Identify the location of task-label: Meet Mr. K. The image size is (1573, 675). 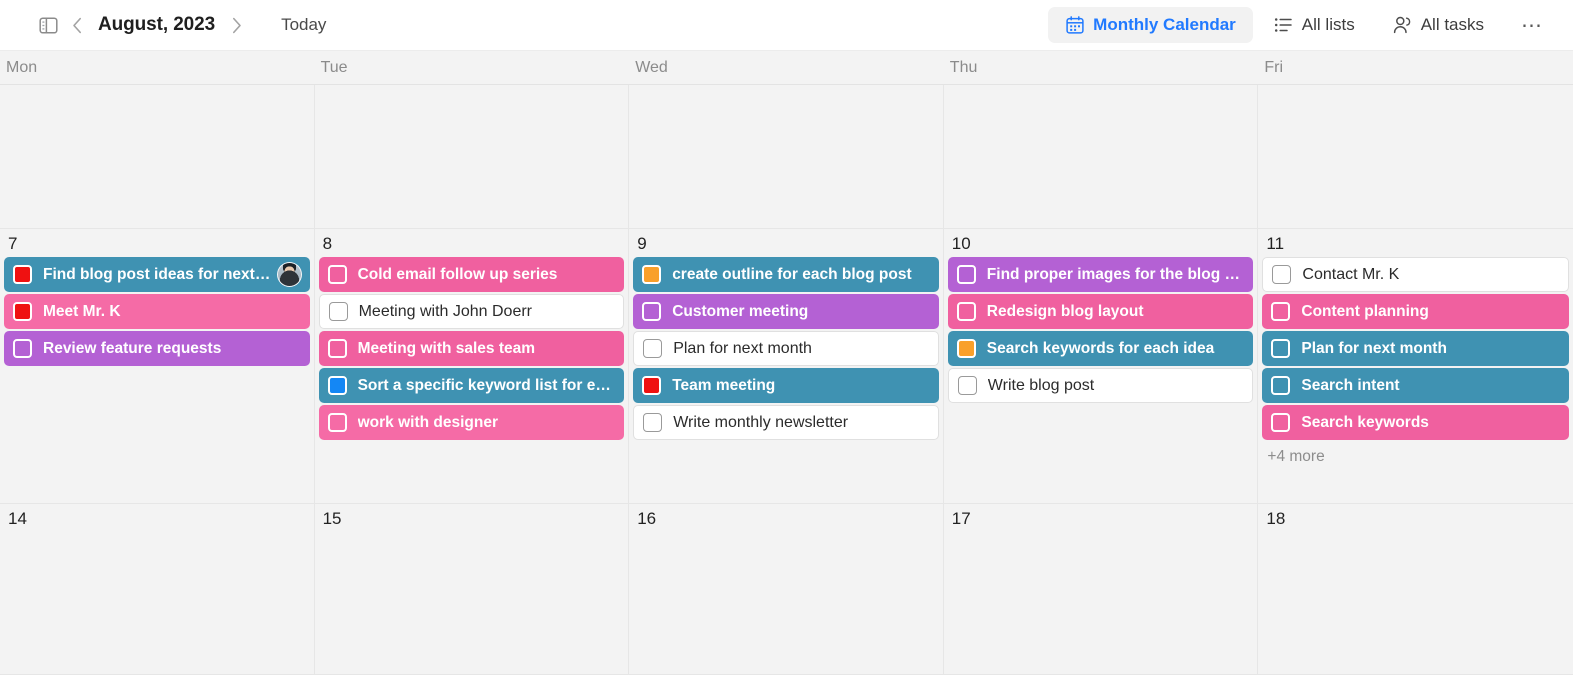
(82, 311).